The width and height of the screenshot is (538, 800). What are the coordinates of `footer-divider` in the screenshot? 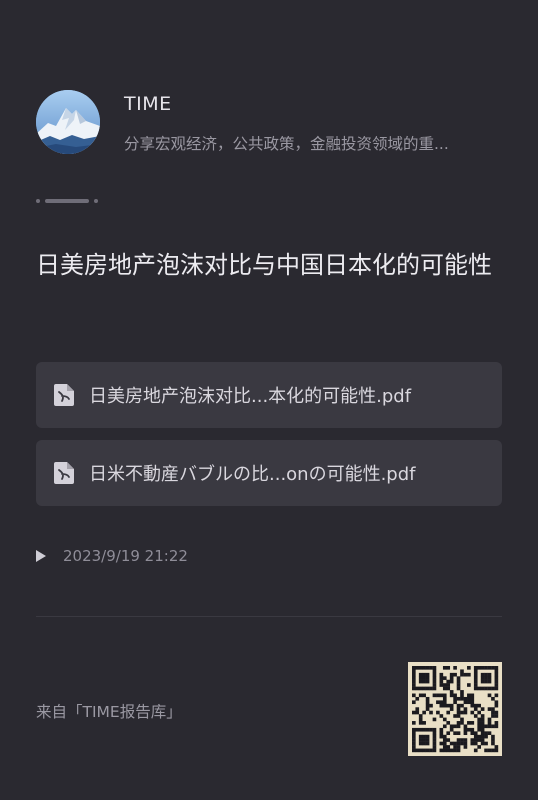 It's located at (269, 616).